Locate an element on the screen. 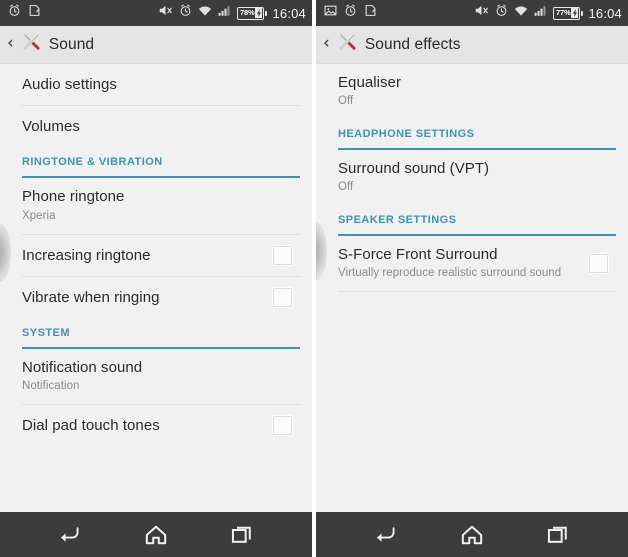 This screenshot has height=557, width=628. section-header-ringtone-vibration: RINGTONE & VIBRATION is located at coordinates (156, 159).